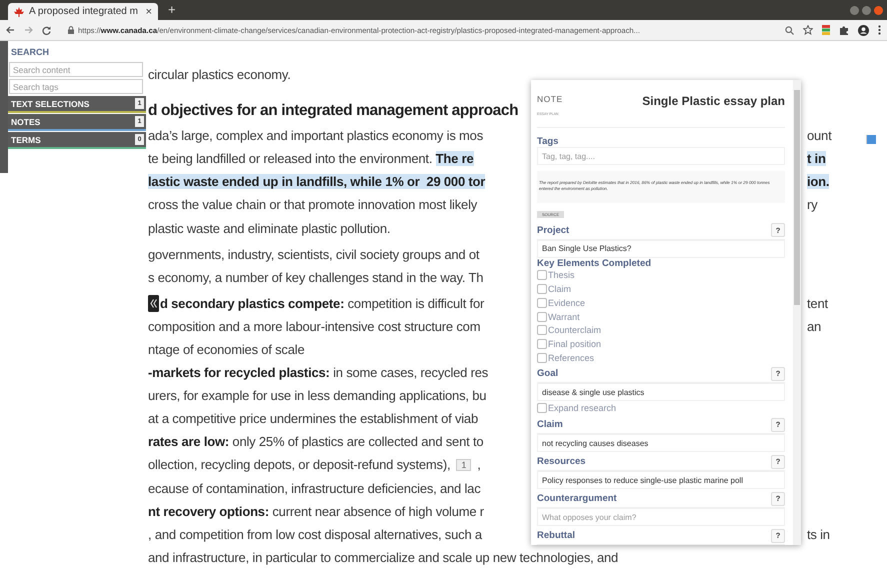 This screenshot has height=575, width=887. What do you see at coordinates (149, 12) in the screenshot?
I see `close-tab-button: ×` at bounding box center [149, 12].